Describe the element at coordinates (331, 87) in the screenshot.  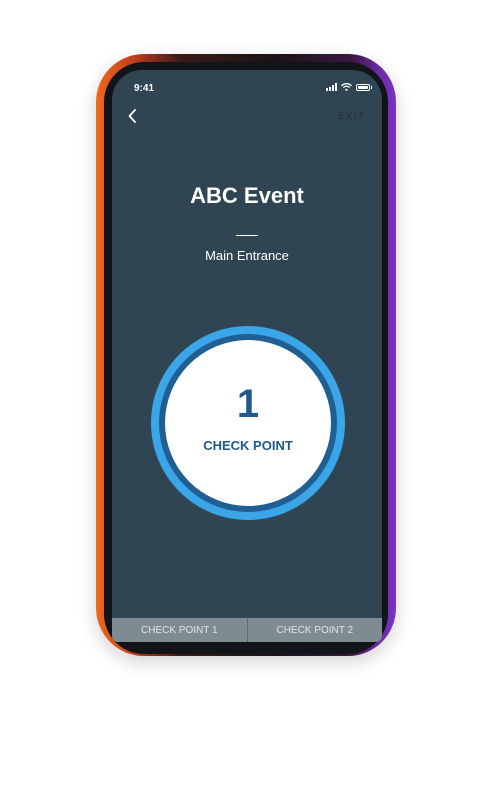
I see `signal-icon` at that location.